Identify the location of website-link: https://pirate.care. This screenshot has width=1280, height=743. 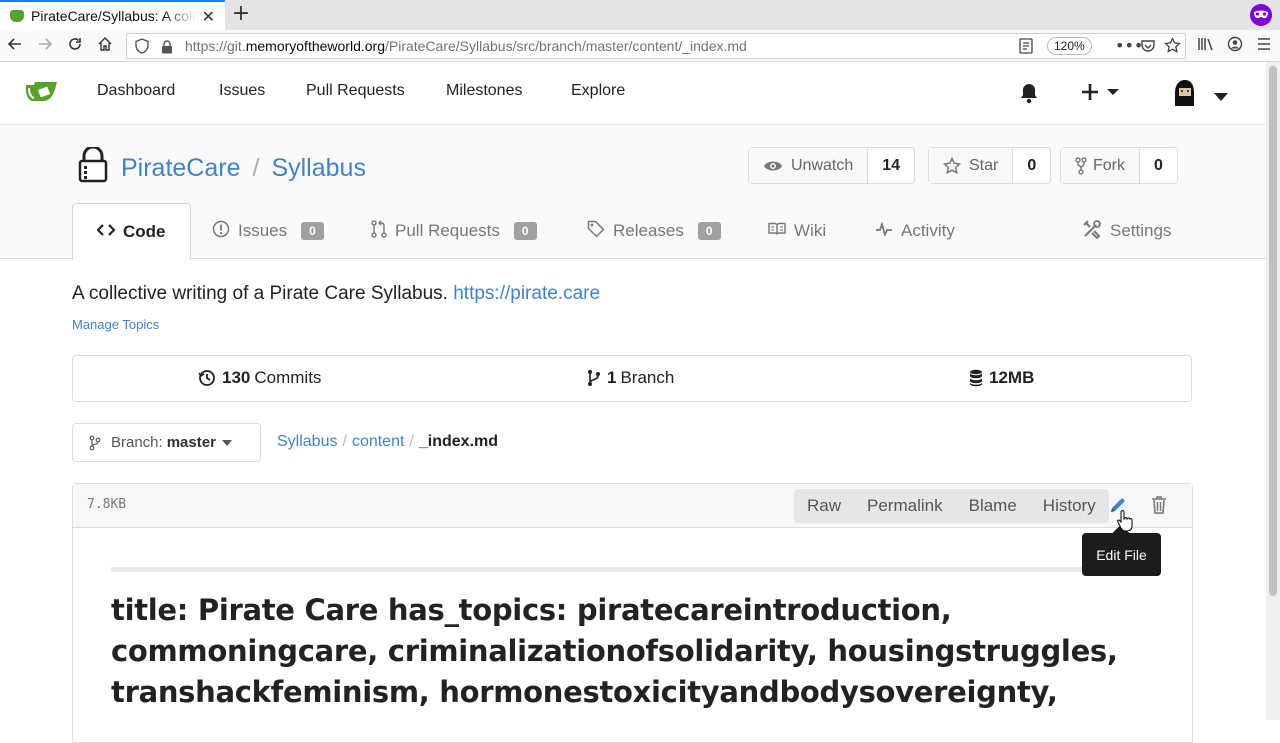
(526, 293).